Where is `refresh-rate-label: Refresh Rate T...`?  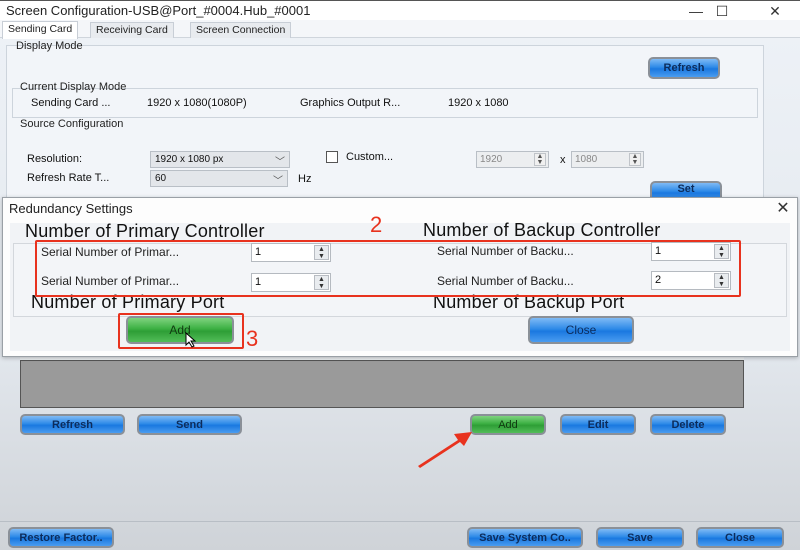 refresh-rate-label: Refresh Rate T... is located at coordinates (68, 178).